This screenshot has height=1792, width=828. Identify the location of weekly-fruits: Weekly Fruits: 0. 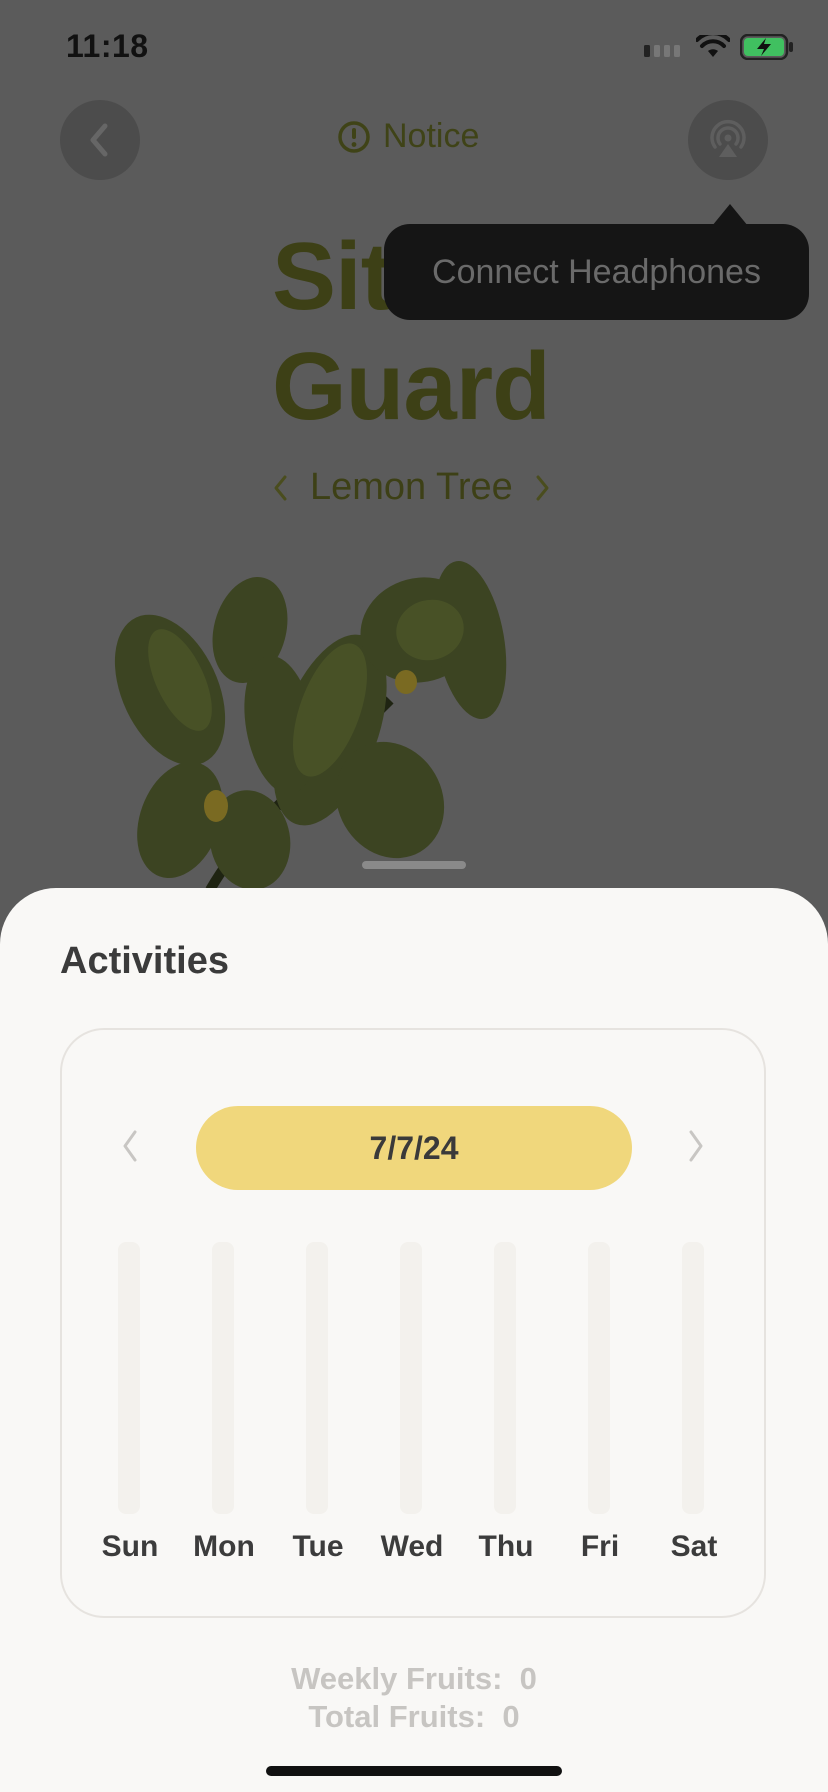
(414, 1679).